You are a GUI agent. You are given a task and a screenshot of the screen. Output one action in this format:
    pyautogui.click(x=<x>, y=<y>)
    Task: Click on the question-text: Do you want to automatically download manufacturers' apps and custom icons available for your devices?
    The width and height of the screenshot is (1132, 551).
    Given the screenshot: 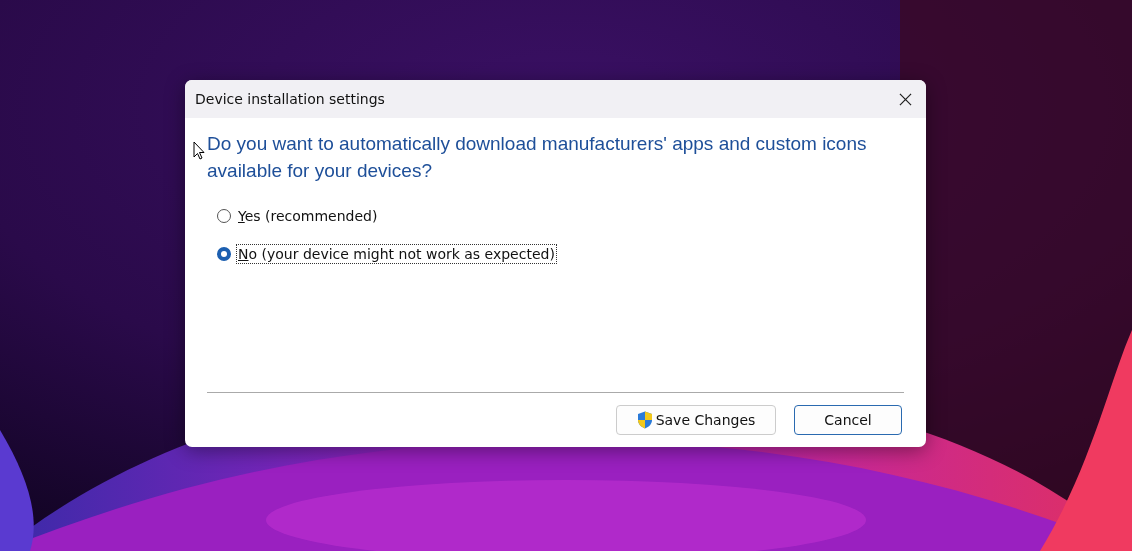 What is the action you would take?
    pyautogui.click(x=537, y=157)
    